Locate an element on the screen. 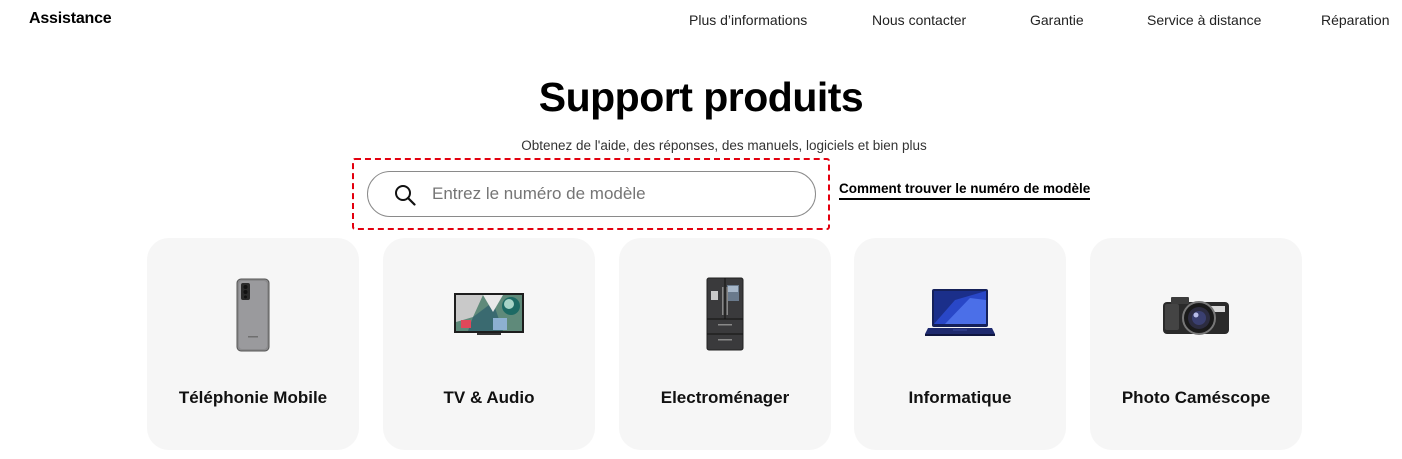 The width and height of the screenshot is (1402, 459). category-card-mobile: Téléphonie Mobile is located at coordinates (253, 344).